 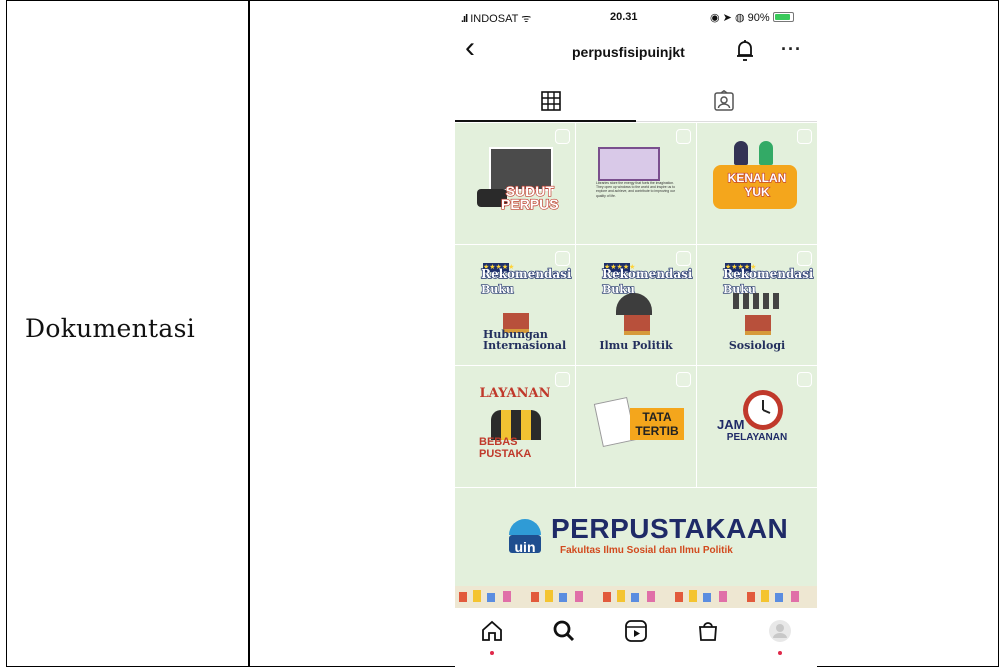 I want to click on tagged-icon, so click(x=724, y=101).